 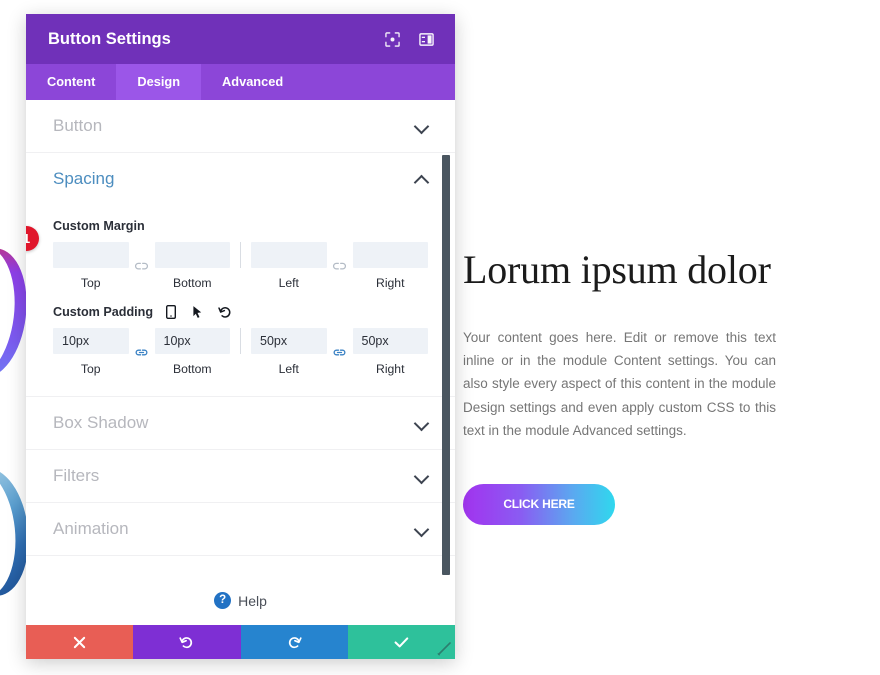 I want to click on step-badge: 1, so click(x=32, y=238).